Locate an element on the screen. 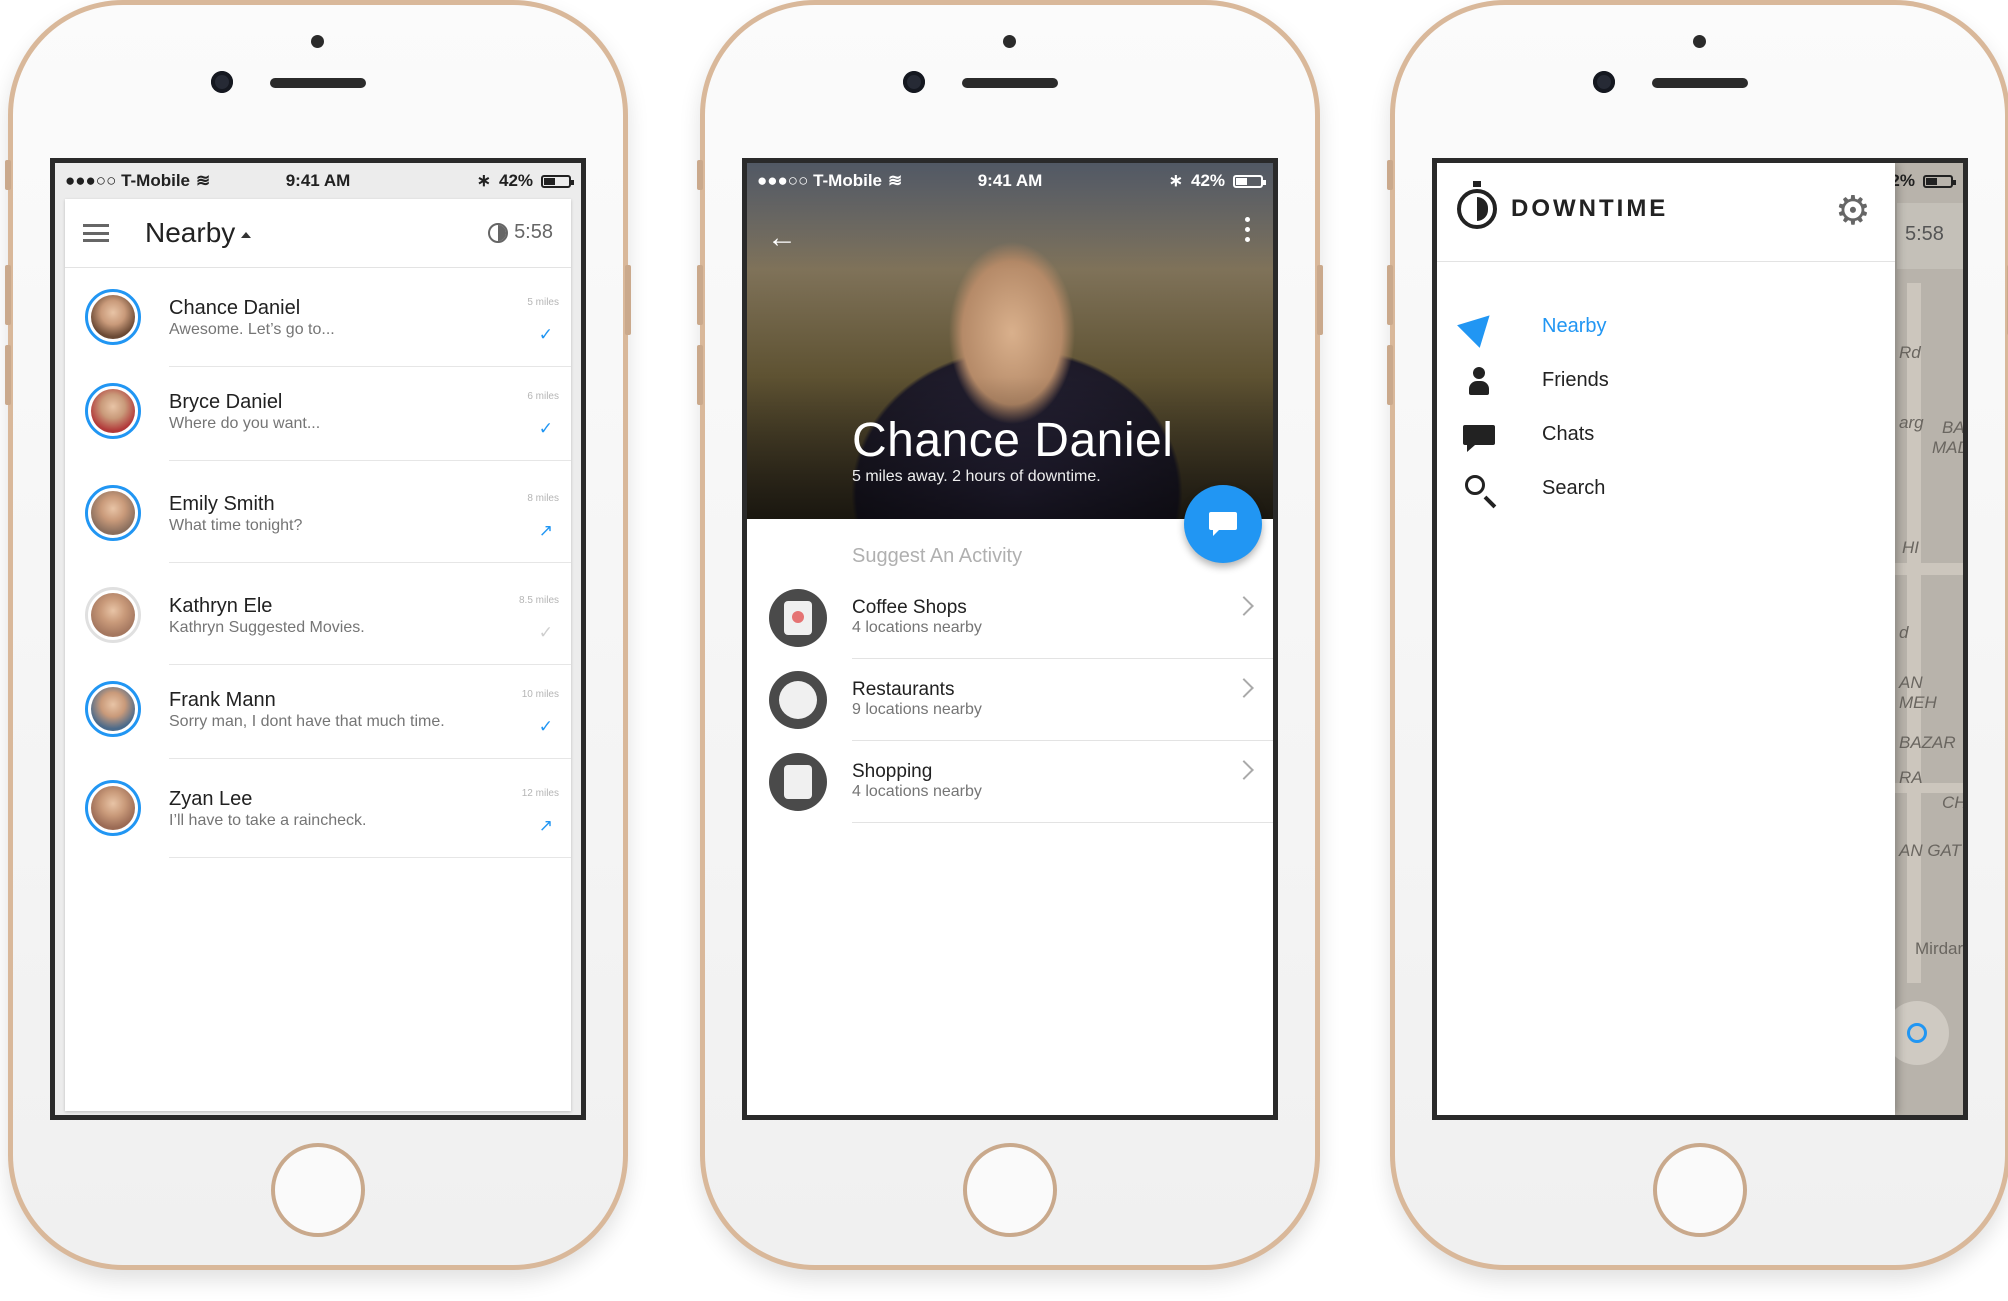  front-camera is located at coordinates (1604, 82).